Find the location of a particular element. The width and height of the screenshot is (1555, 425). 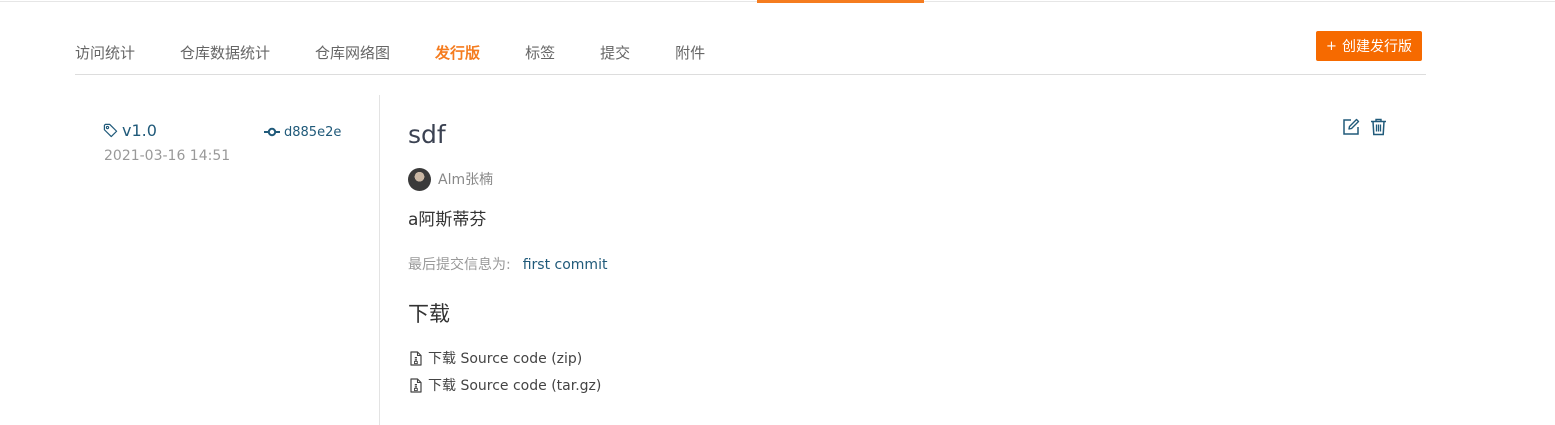

repo-tabs: 访问统计 仓库数据统计 仓库网络图 发行版 标签 提交 附件 is located at coordinates (412, 53).